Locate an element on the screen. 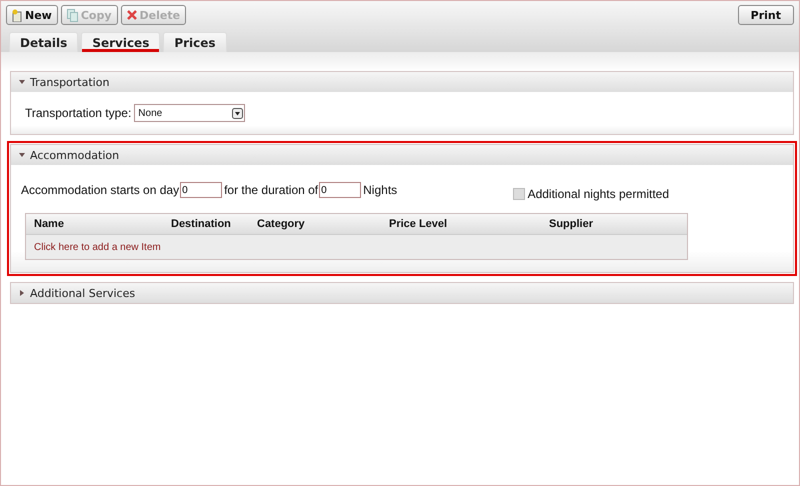 The image size is (800, 486). section-header: Additional Services is located at coordinates (402, 293).